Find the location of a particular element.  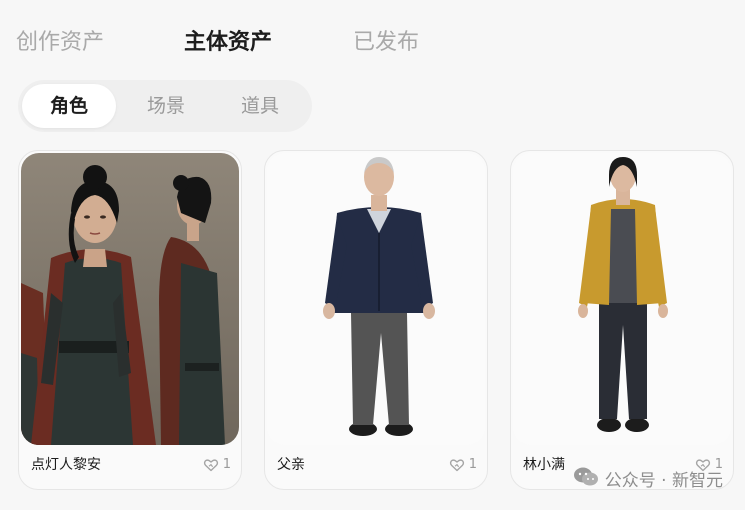

card-title: 父亲 is located at coordinates (291, 465).